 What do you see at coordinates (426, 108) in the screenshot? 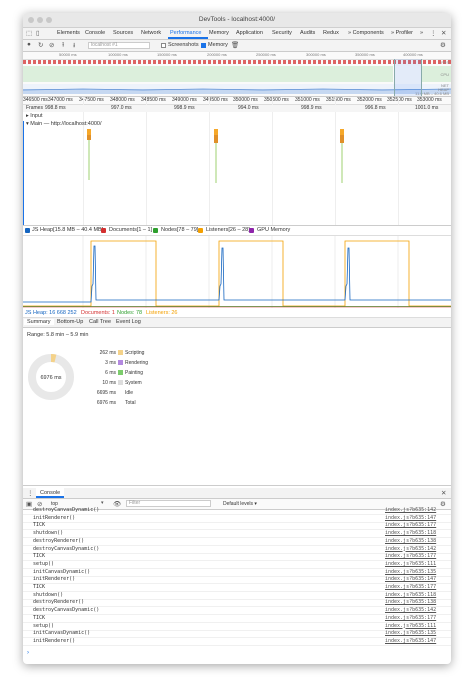
I see `frame-duration: 1001.0 ms` at bounding box center [426, 108].